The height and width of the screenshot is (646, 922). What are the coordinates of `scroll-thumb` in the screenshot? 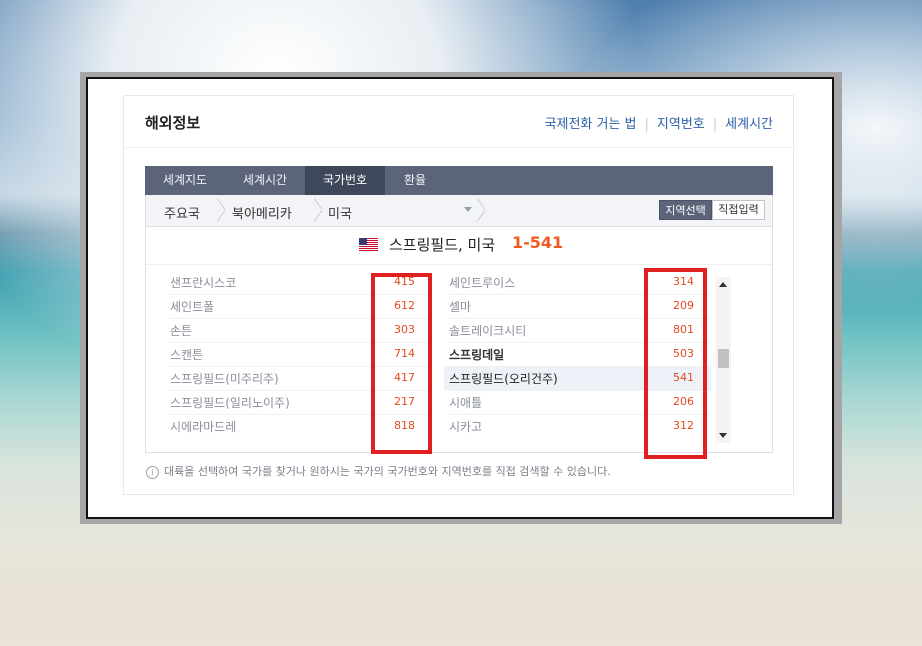 It's located at (723, 358).